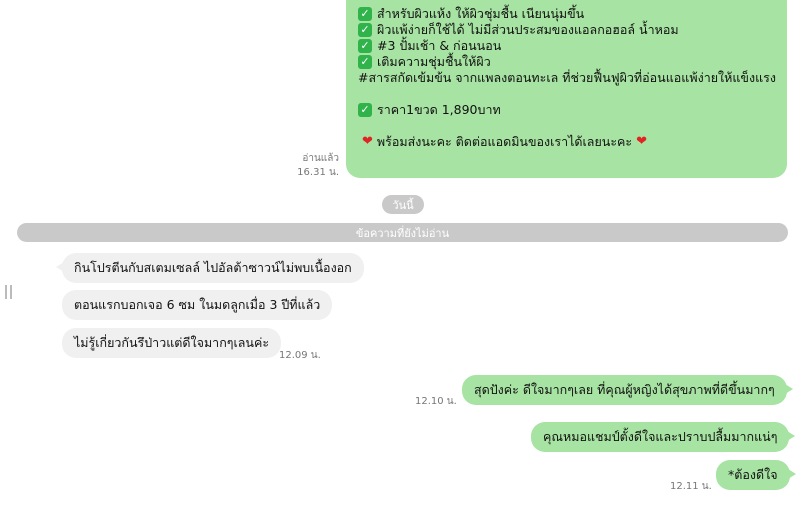 The width and height of the screenshot is (800, 521). I want to click on message-line: ✓ #3 ปั้มเช้า & ก่อนนอน, so click(567, 46).